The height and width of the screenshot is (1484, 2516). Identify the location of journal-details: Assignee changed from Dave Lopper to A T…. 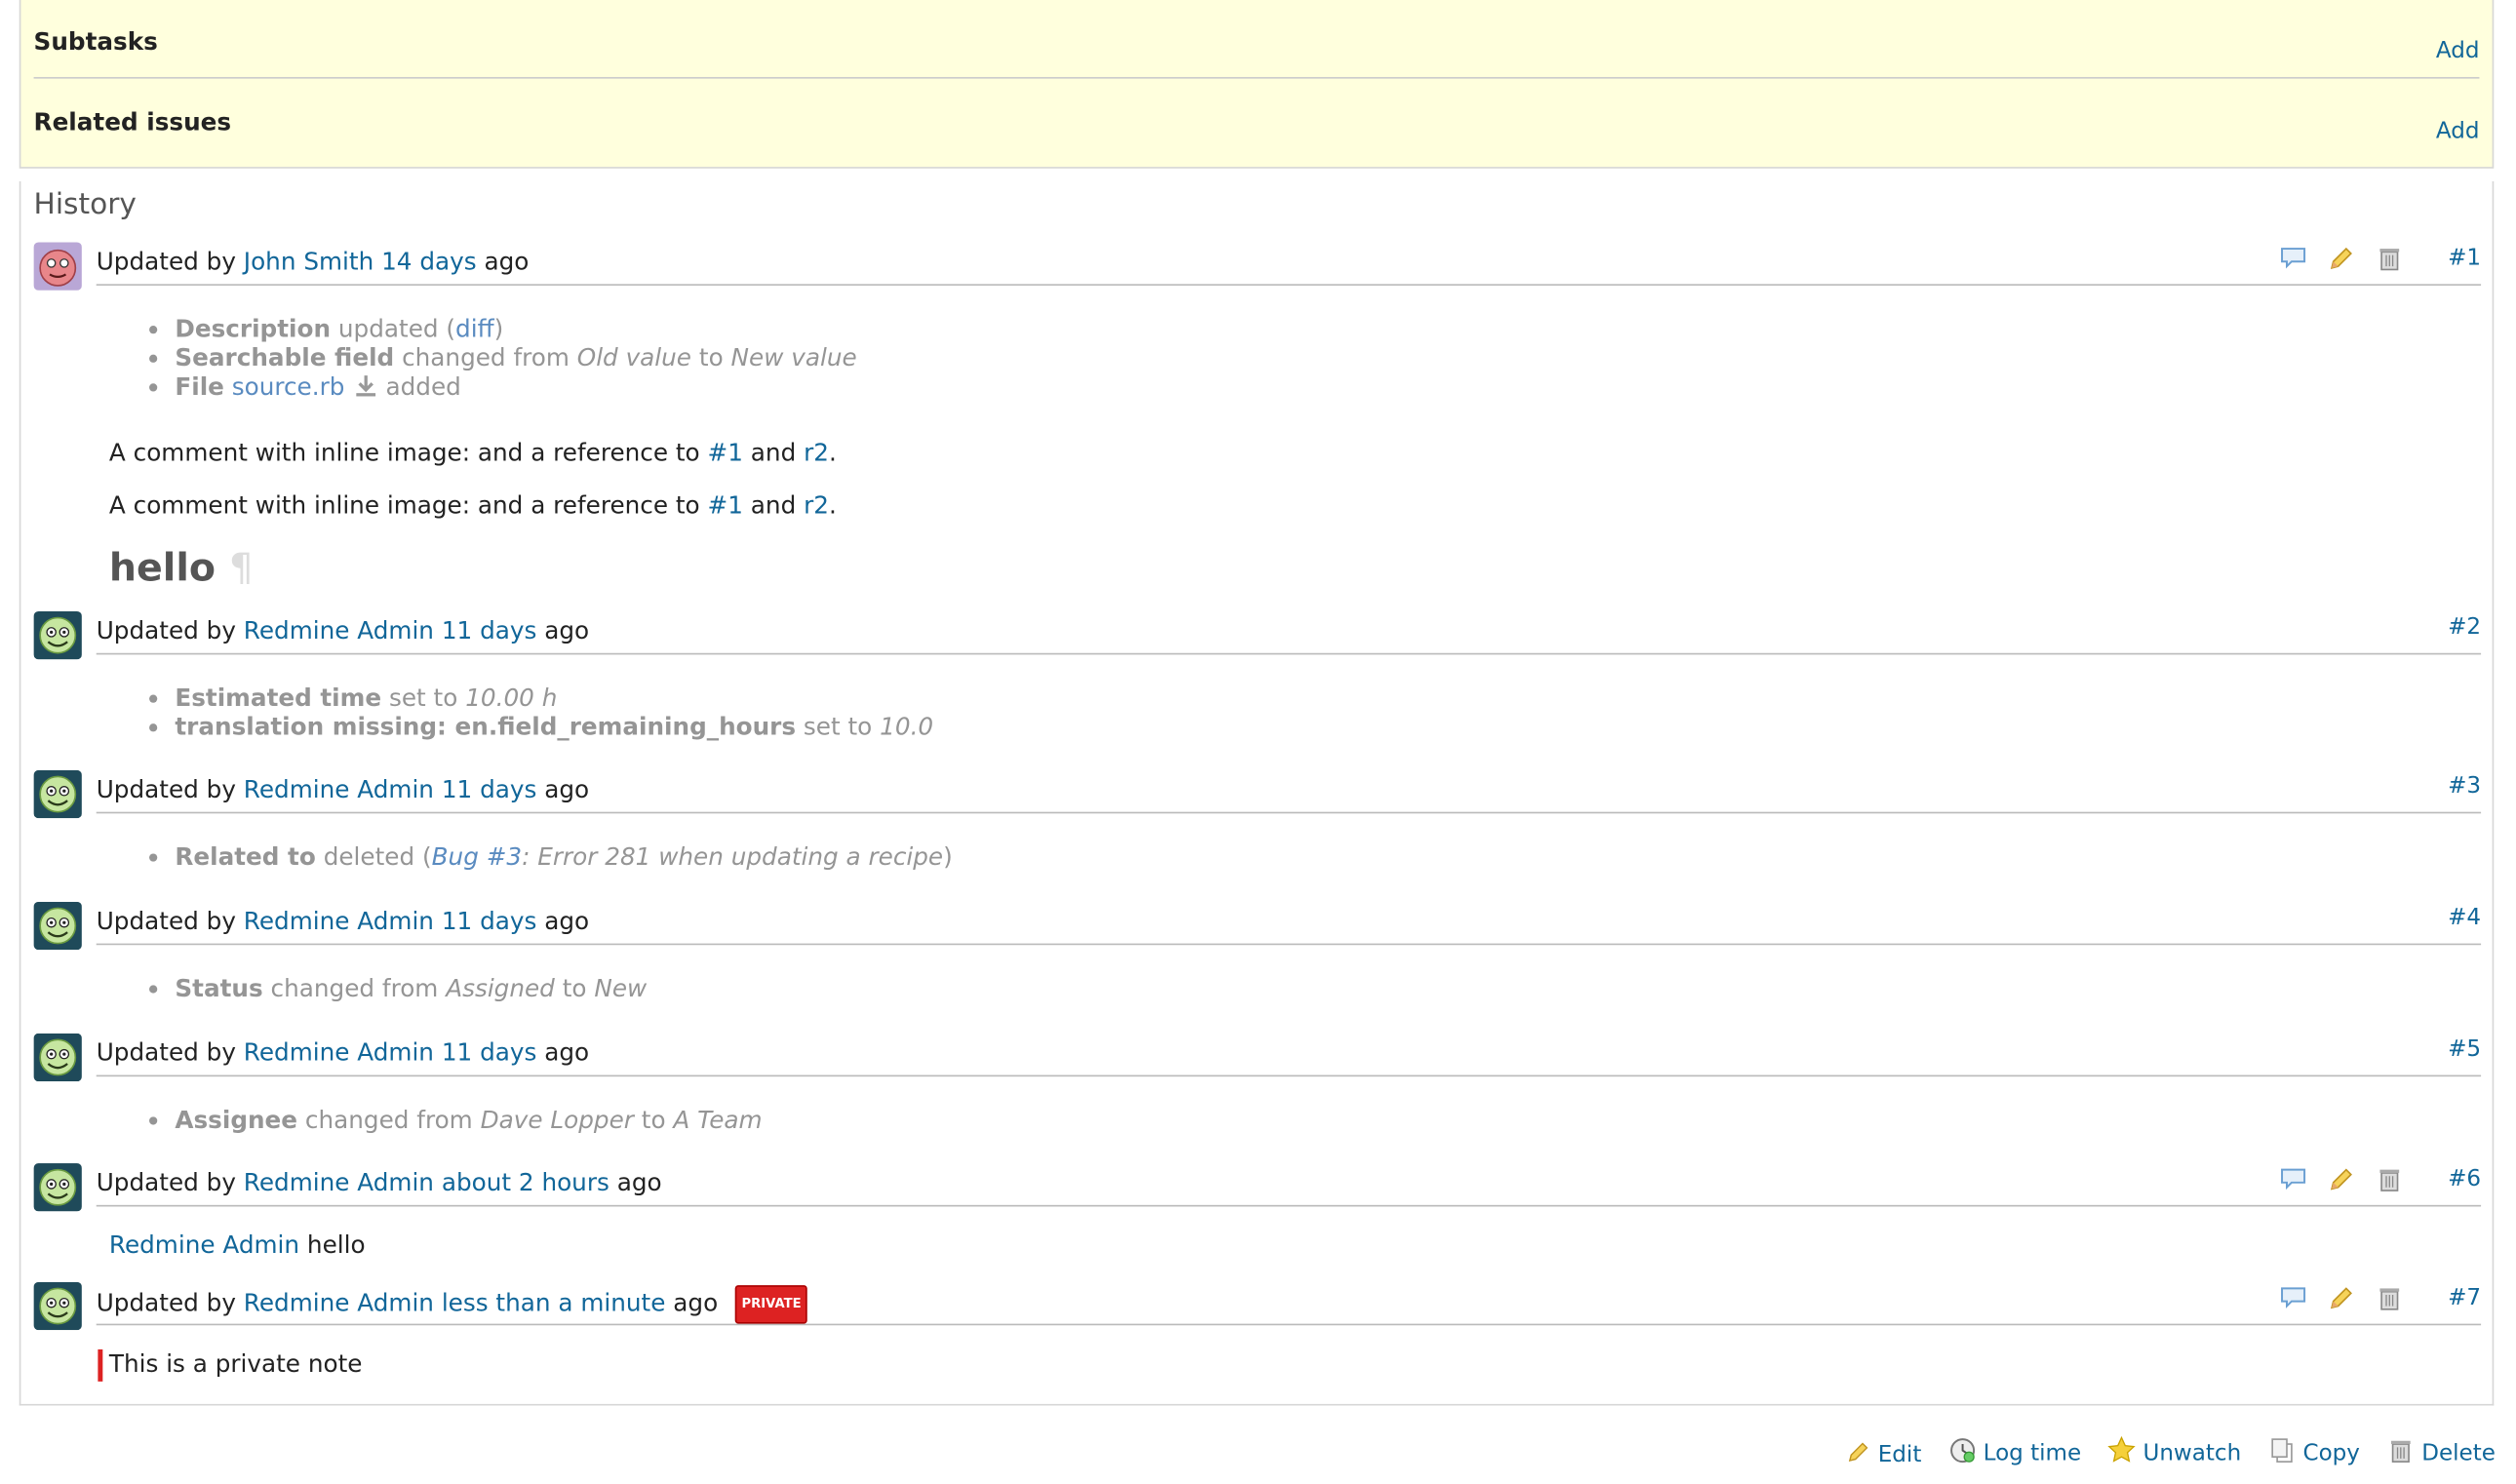
(468, 1120).